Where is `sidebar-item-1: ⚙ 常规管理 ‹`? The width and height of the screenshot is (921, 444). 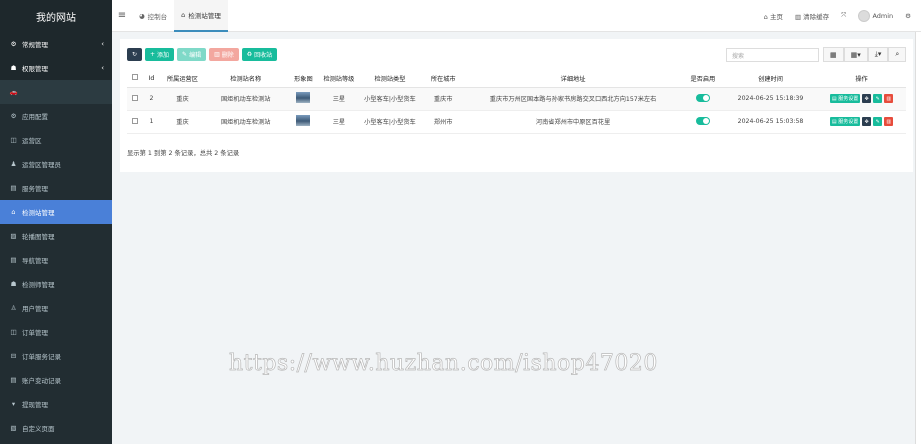
sidebar-item-1: ⚙ 常规管理 ‹ is located at coordinates (56, 44).